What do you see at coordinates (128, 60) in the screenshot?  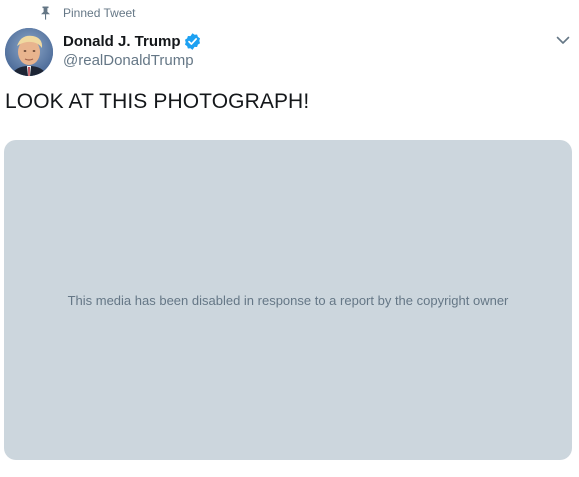 I see `author-handle: @realDonaldTrump` at bounding box center [128, 60].